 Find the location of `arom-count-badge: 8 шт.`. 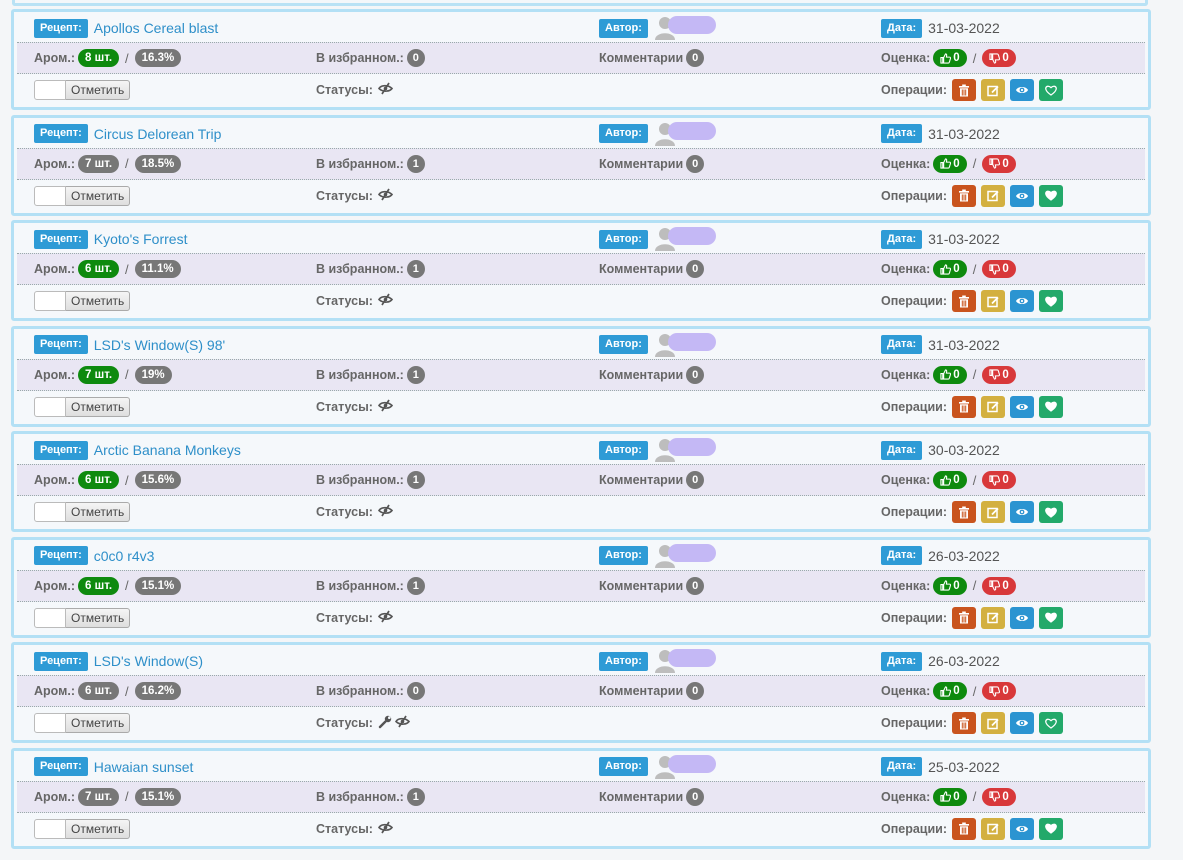

arom-count-badge: 8 шт. is located at coordinates (99, 58).